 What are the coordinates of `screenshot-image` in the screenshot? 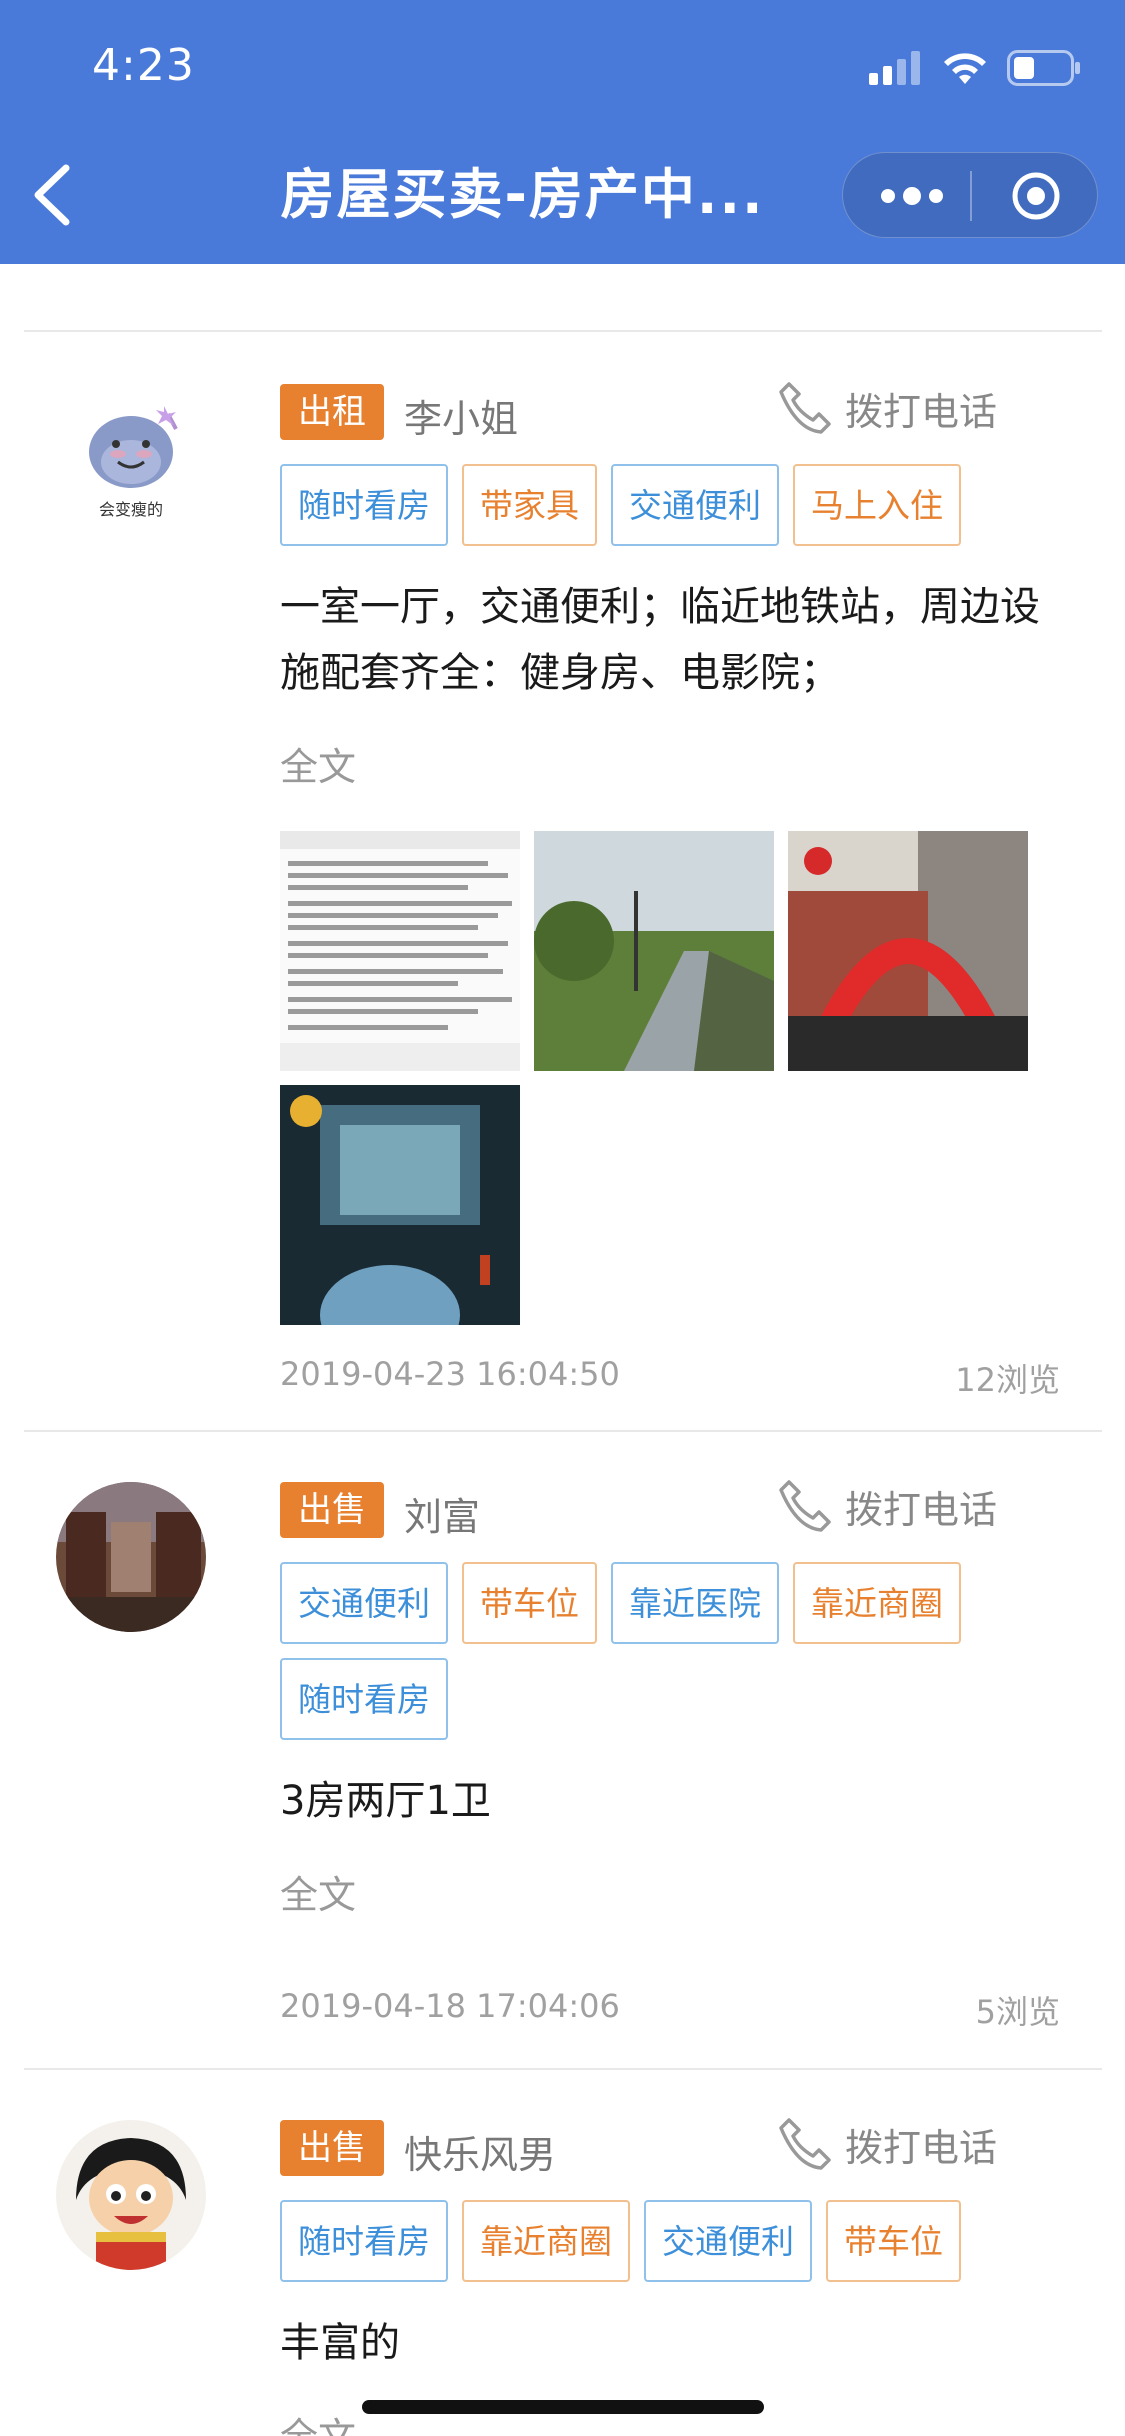 It's located at (400, 951).